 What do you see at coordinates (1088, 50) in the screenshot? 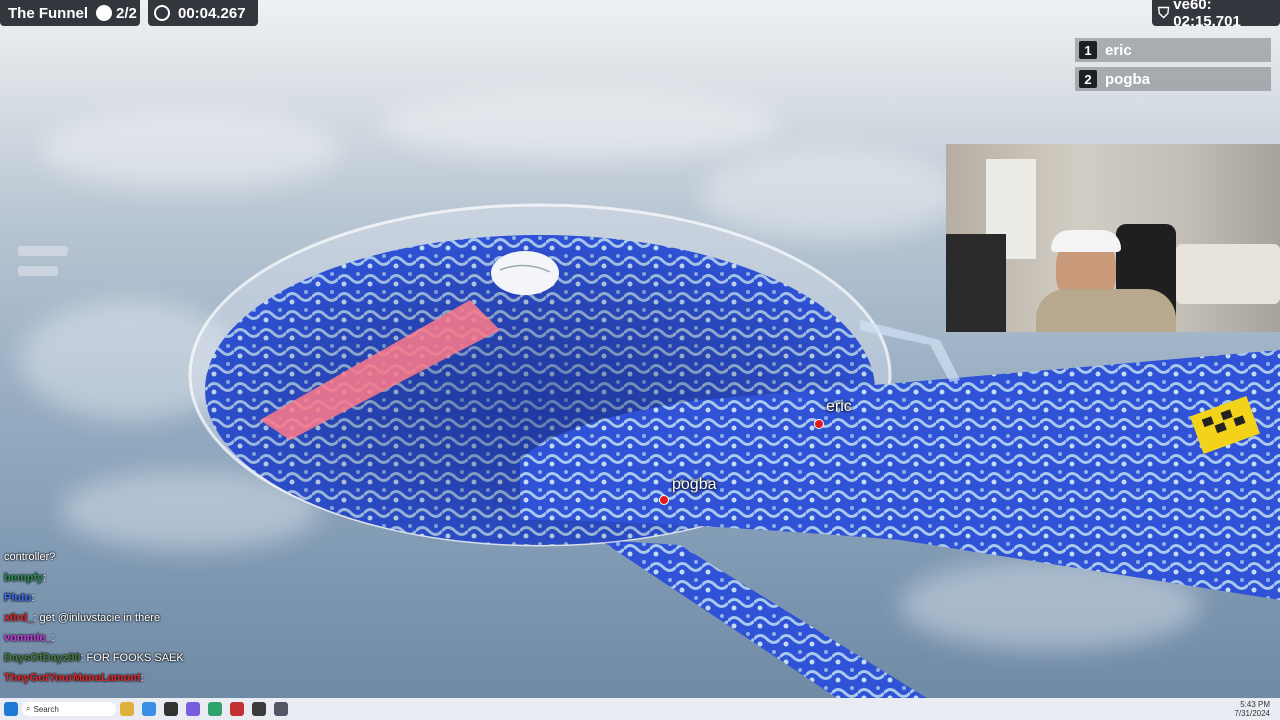
I see `rank-badge: 1` at bounding box center [1088, 50].